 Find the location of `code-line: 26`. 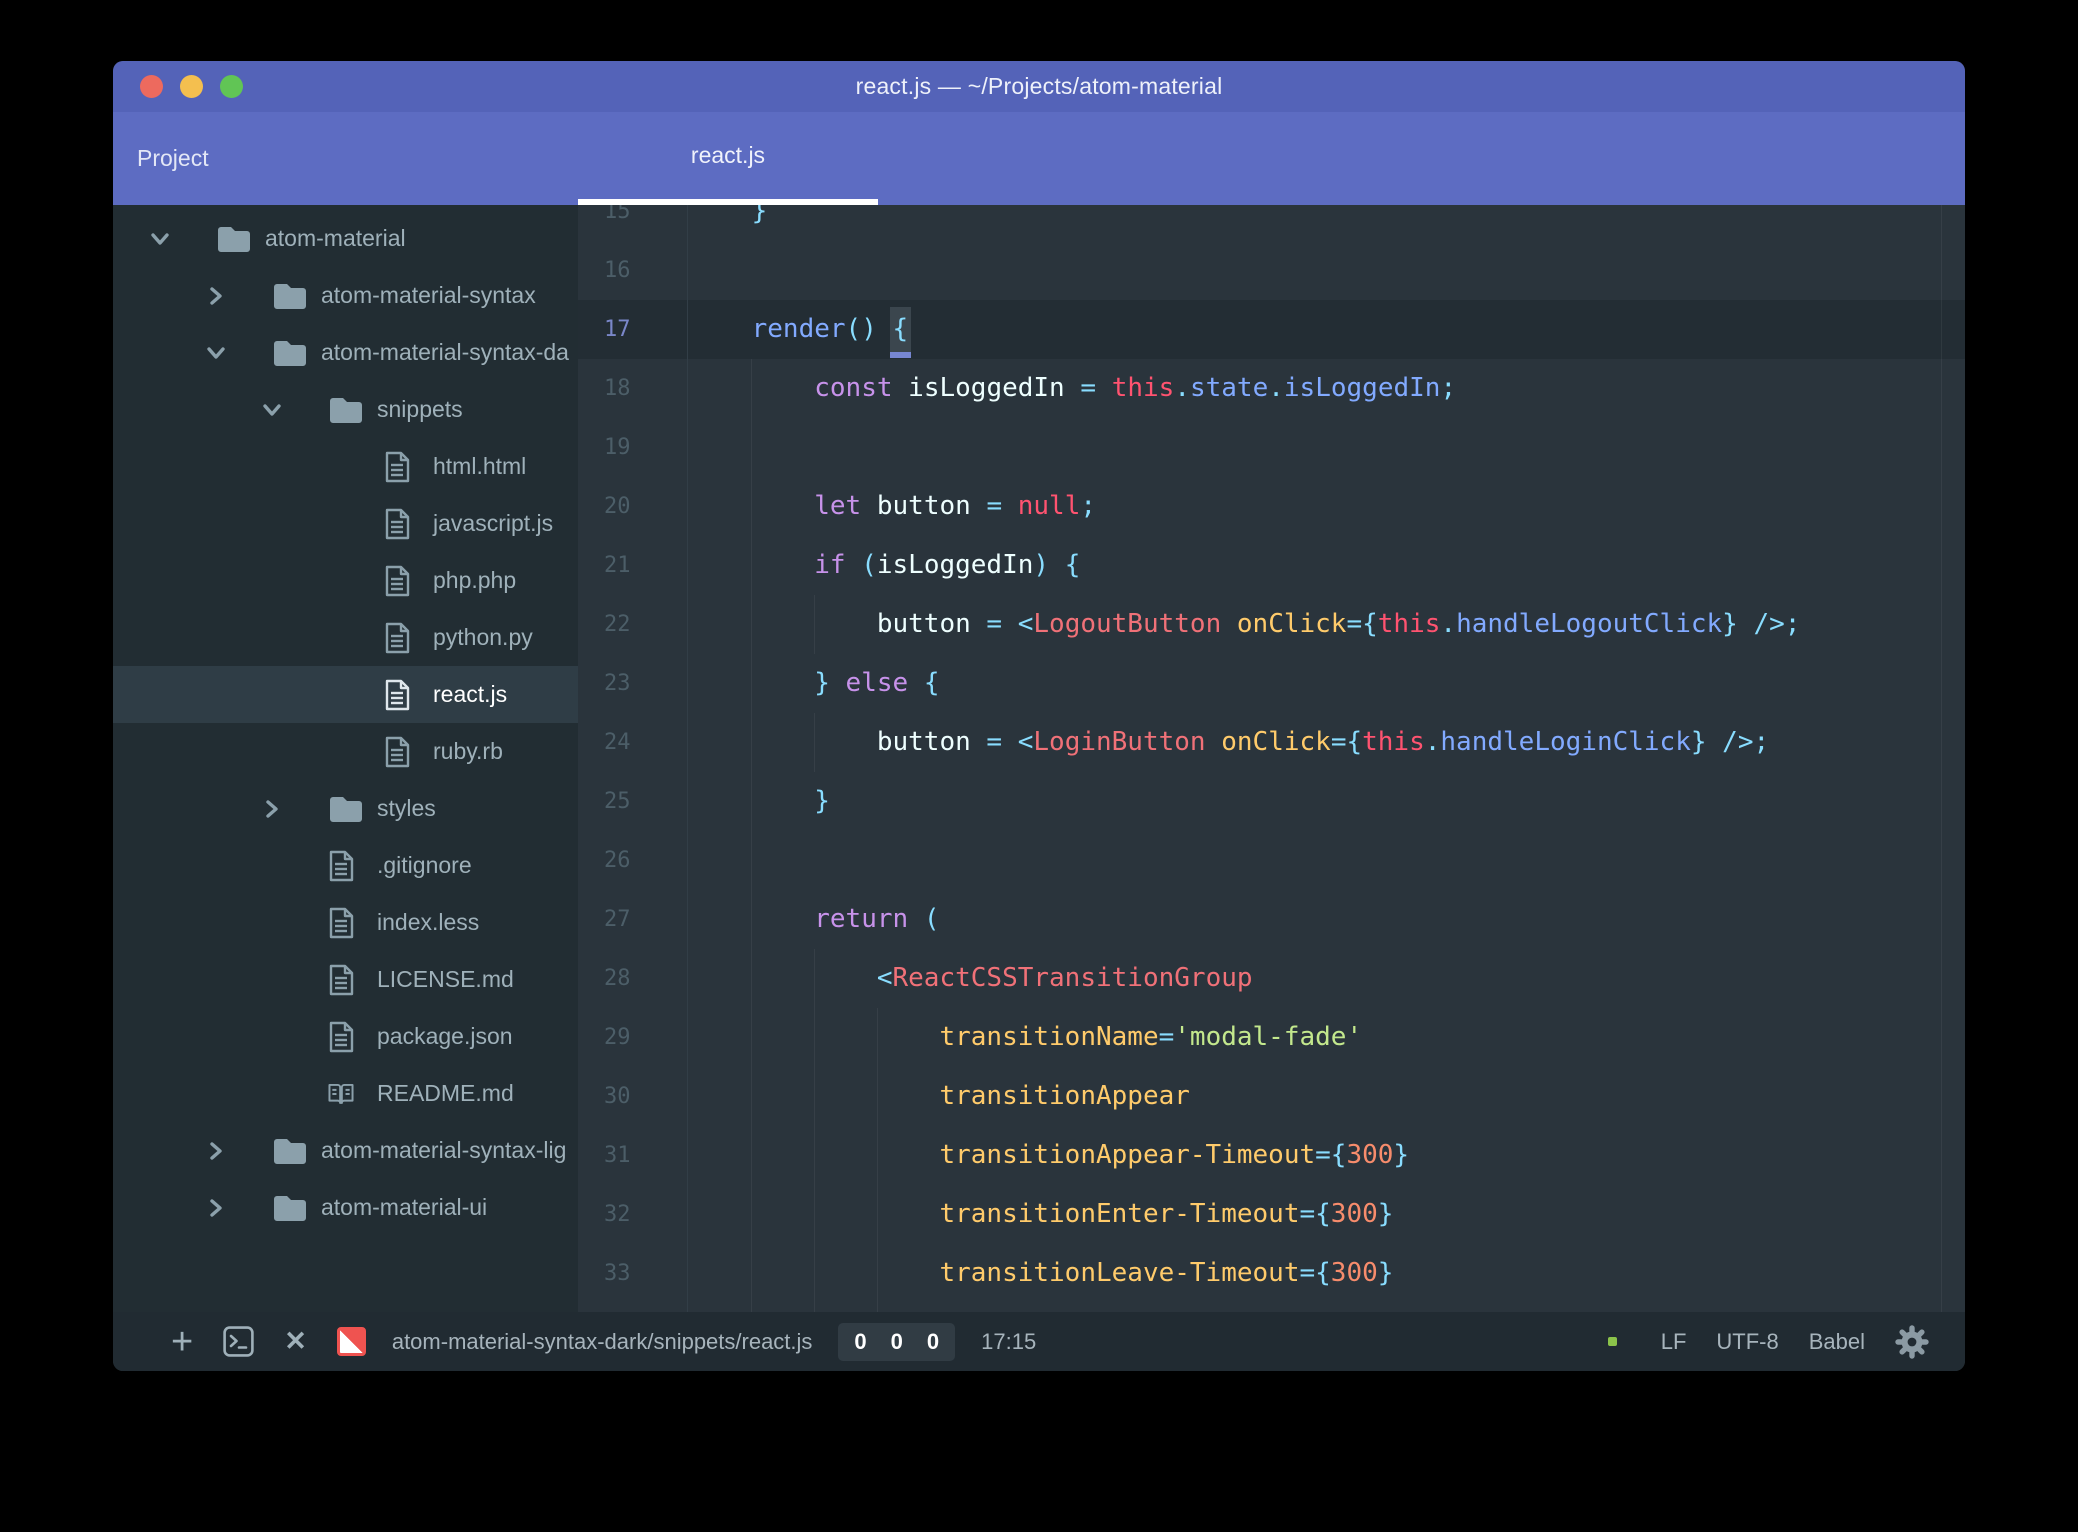

code-line: 26 is located at coordinates (1271, 860).